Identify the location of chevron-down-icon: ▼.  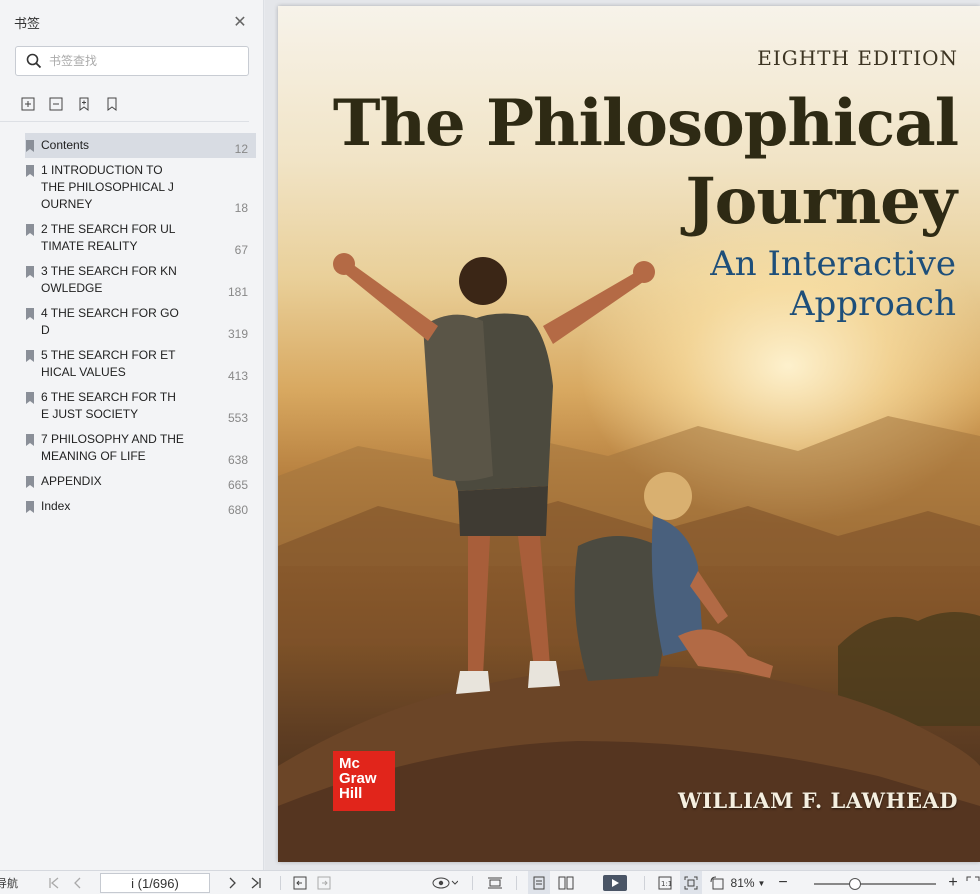
(761, 883).